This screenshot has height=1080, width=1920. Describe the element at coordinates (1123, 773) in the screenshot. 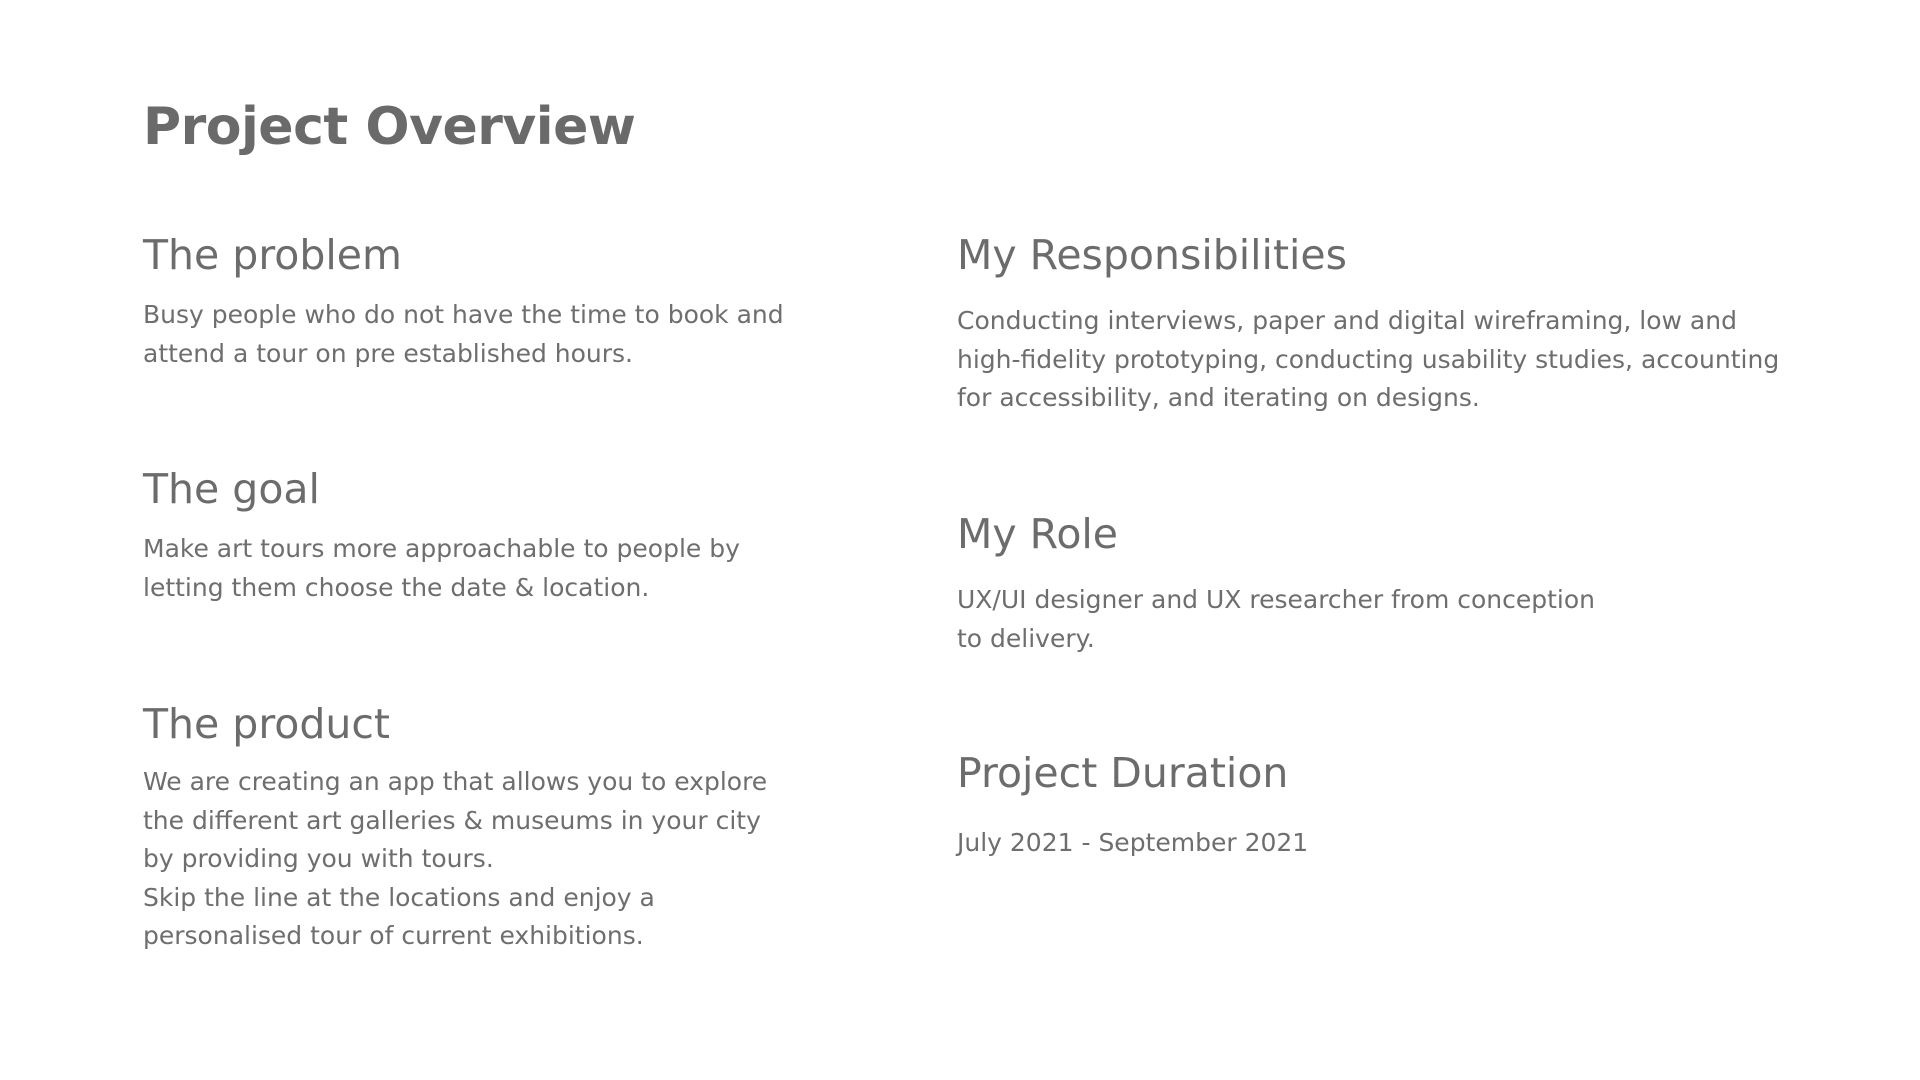

I see `duration-heading: Project Duration` at that location.